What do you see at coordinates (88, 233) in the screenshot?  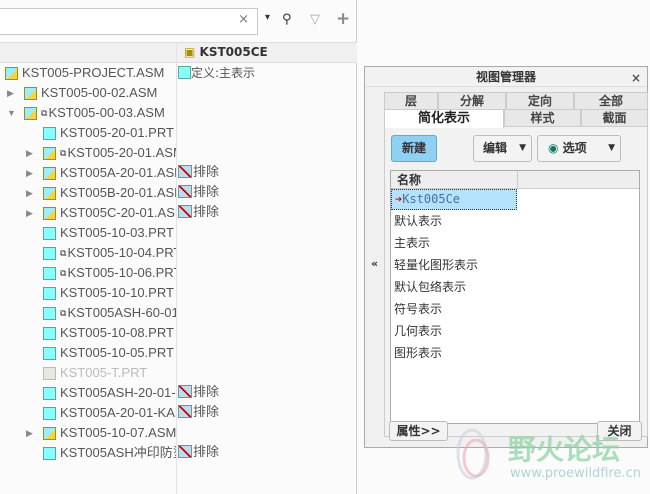 I see `tree-row: KST005-10-03.PRT` at bounding box center [88, 233].